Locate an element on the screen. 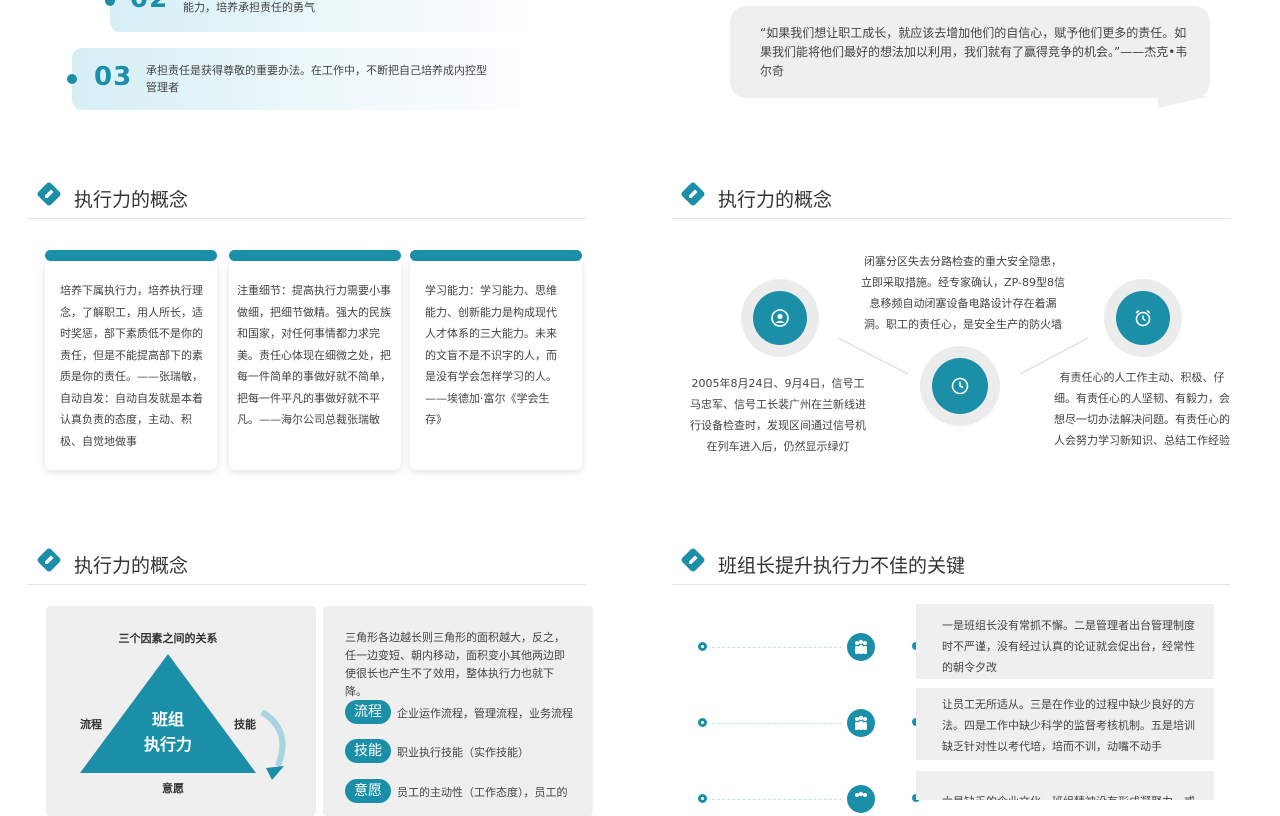  user-icon is located at coordinates (780, 318).